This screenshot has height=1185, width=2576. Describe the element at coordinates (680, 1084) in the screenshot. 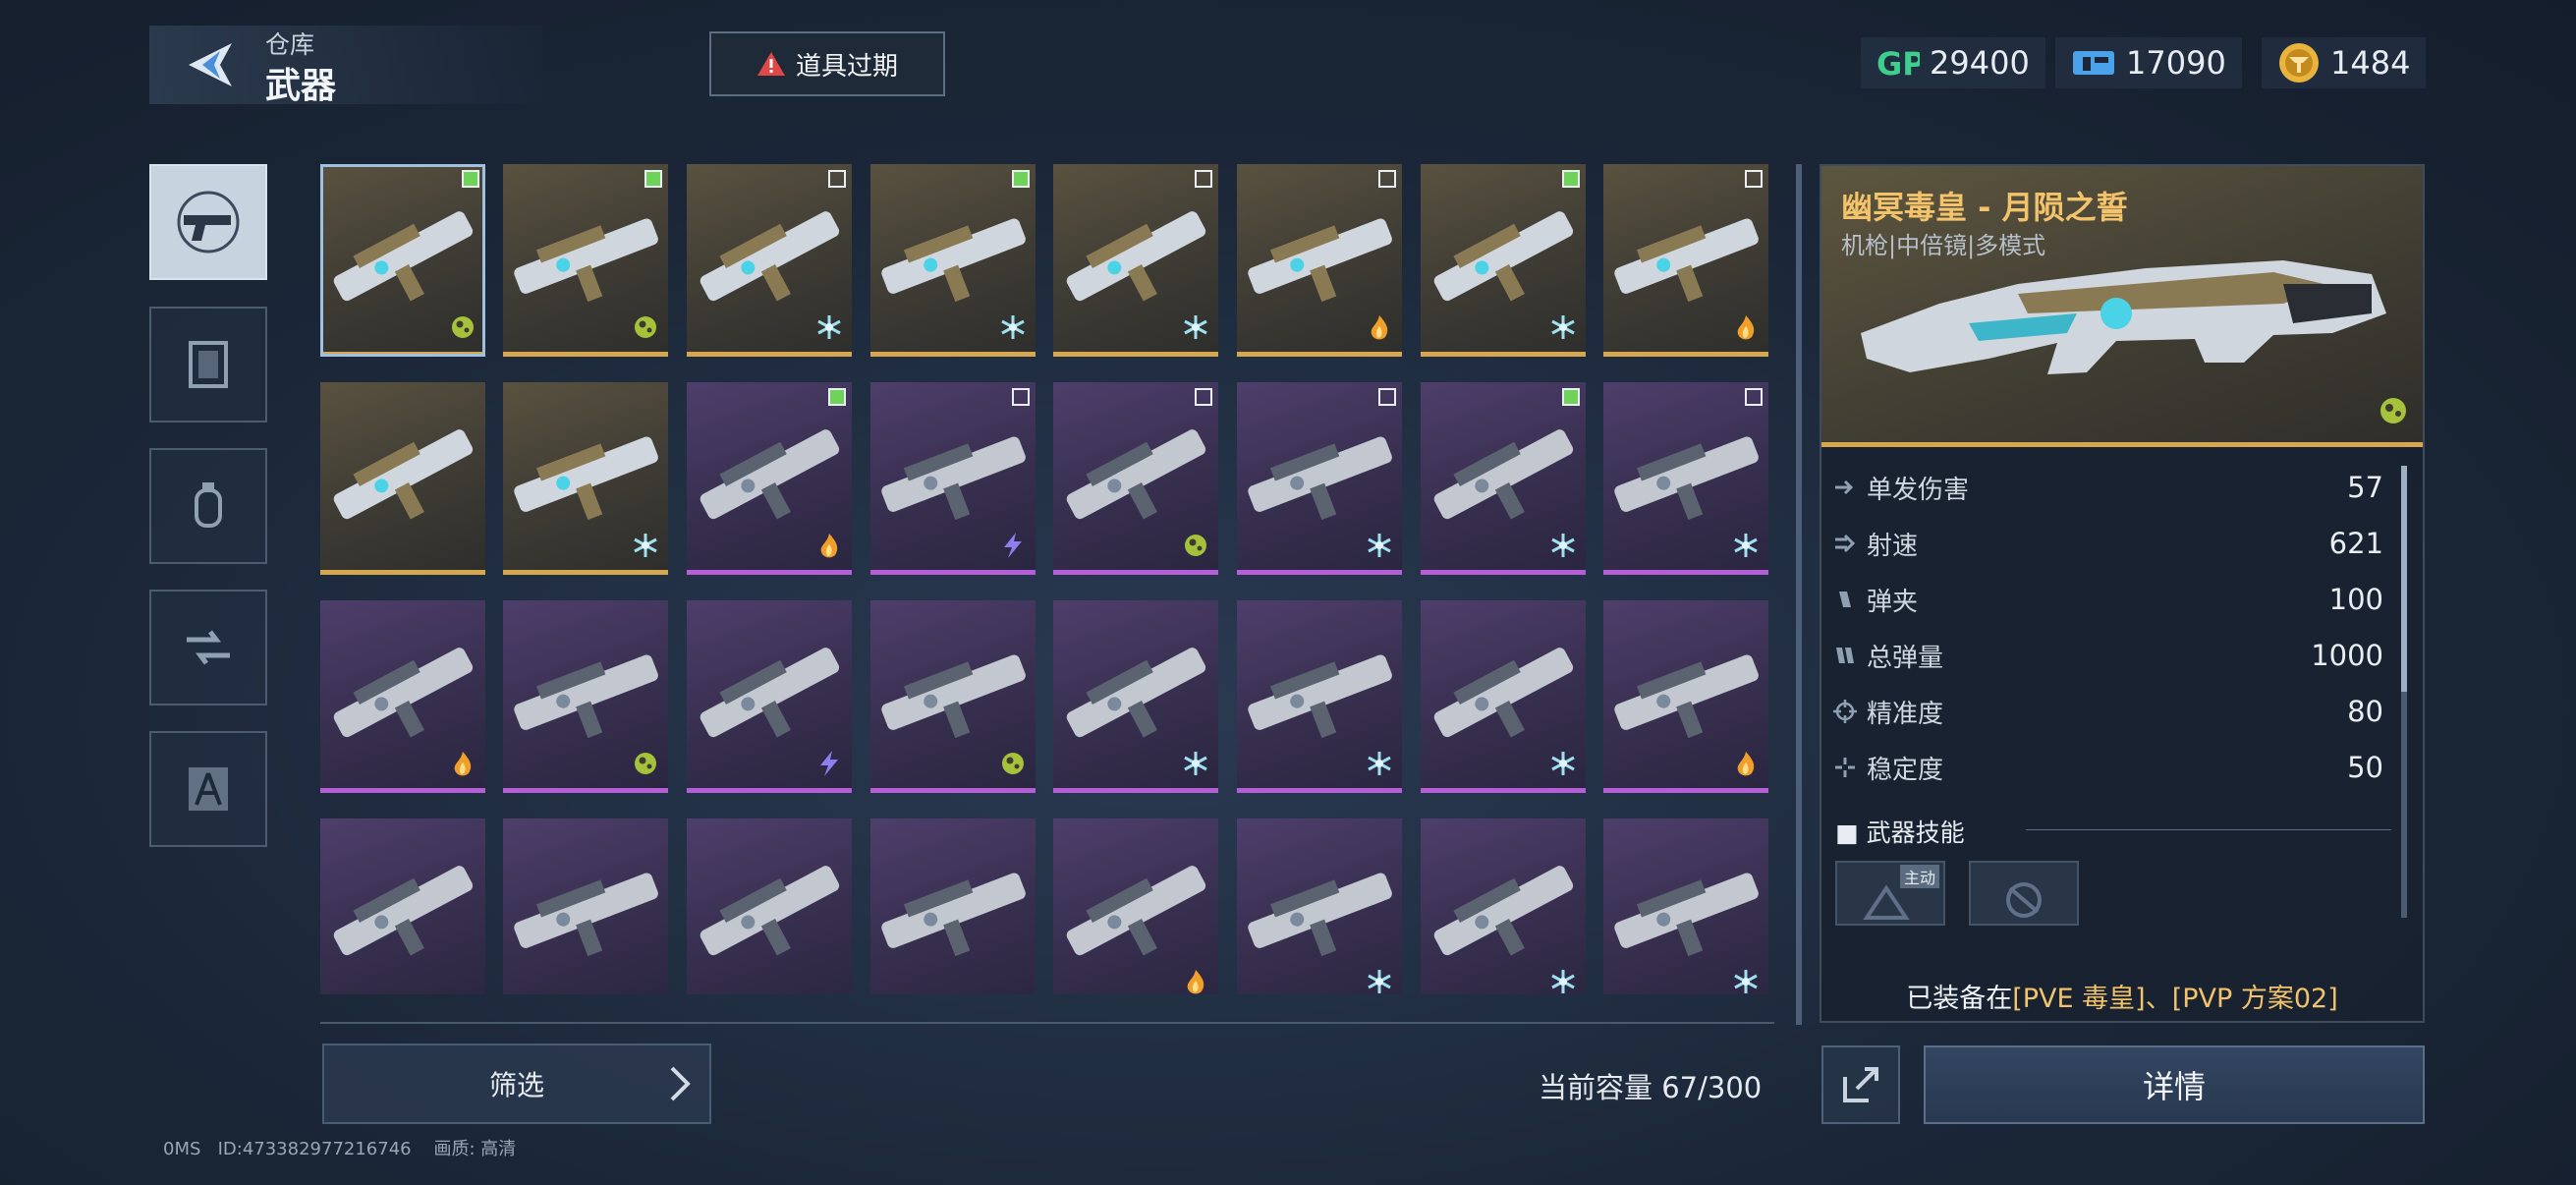

I see `chevron-right-icon` at that location.